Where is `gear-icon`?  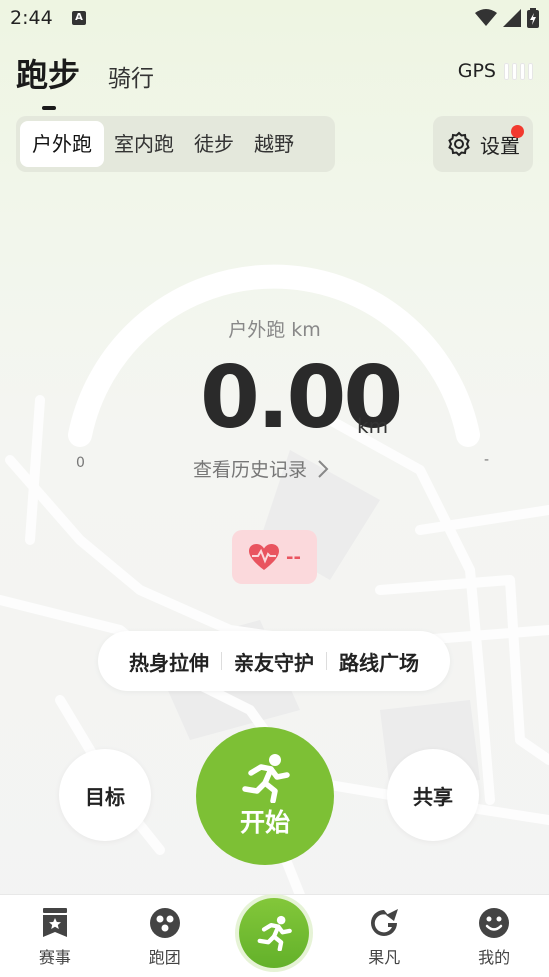 gear-icon is located at coordinates (459, 144).